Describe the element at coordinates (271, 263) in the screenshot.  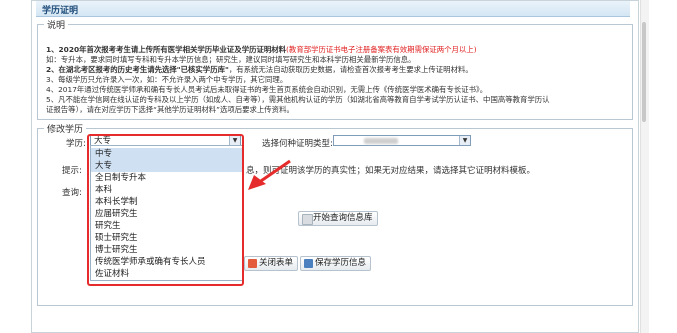
I see `close-form-button: 关闭表单` at that location.